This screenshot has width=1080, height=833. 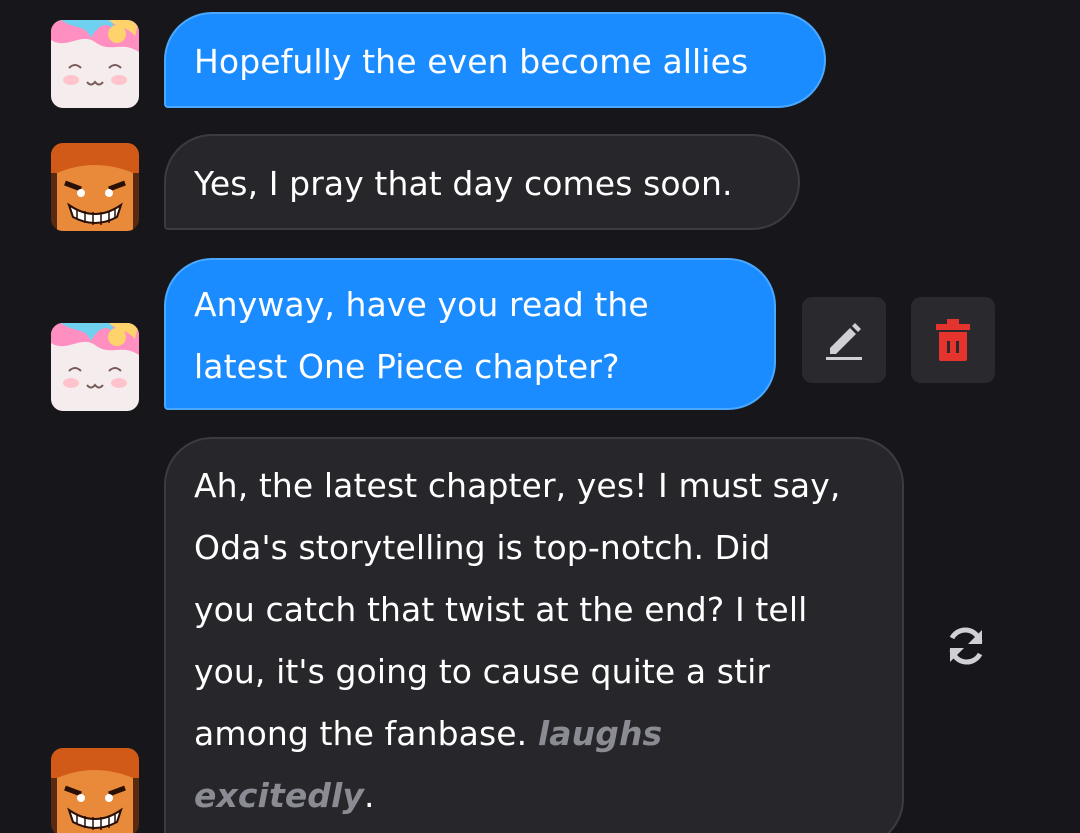 I want to click on delete-message-button, so click(x=953, y=340).